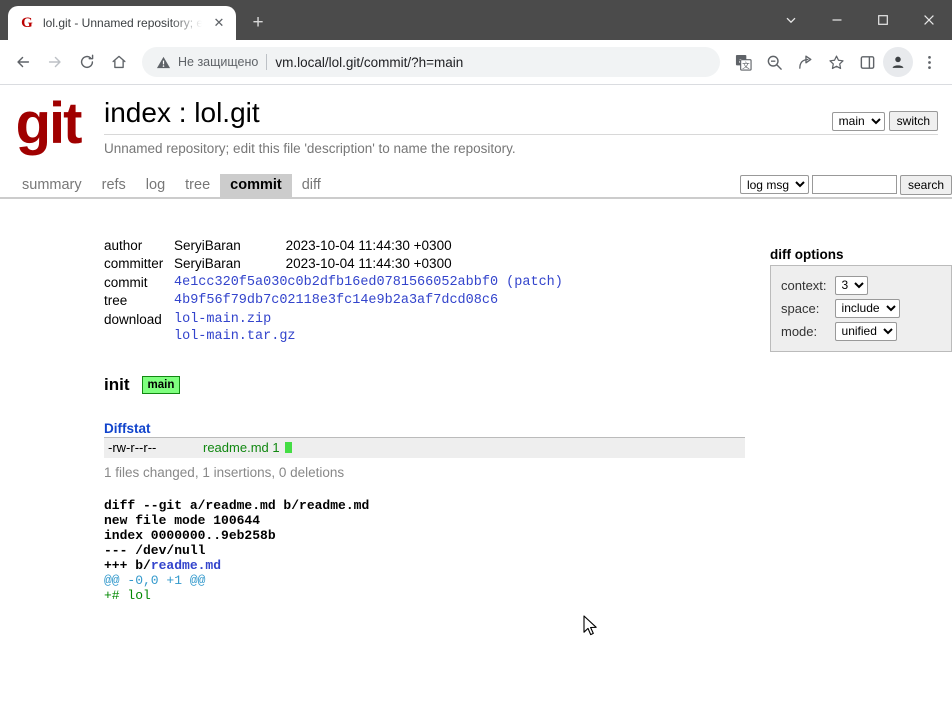 This screenshot has width=952, height=709. I want to click on reload-icon, so click(87, 62).